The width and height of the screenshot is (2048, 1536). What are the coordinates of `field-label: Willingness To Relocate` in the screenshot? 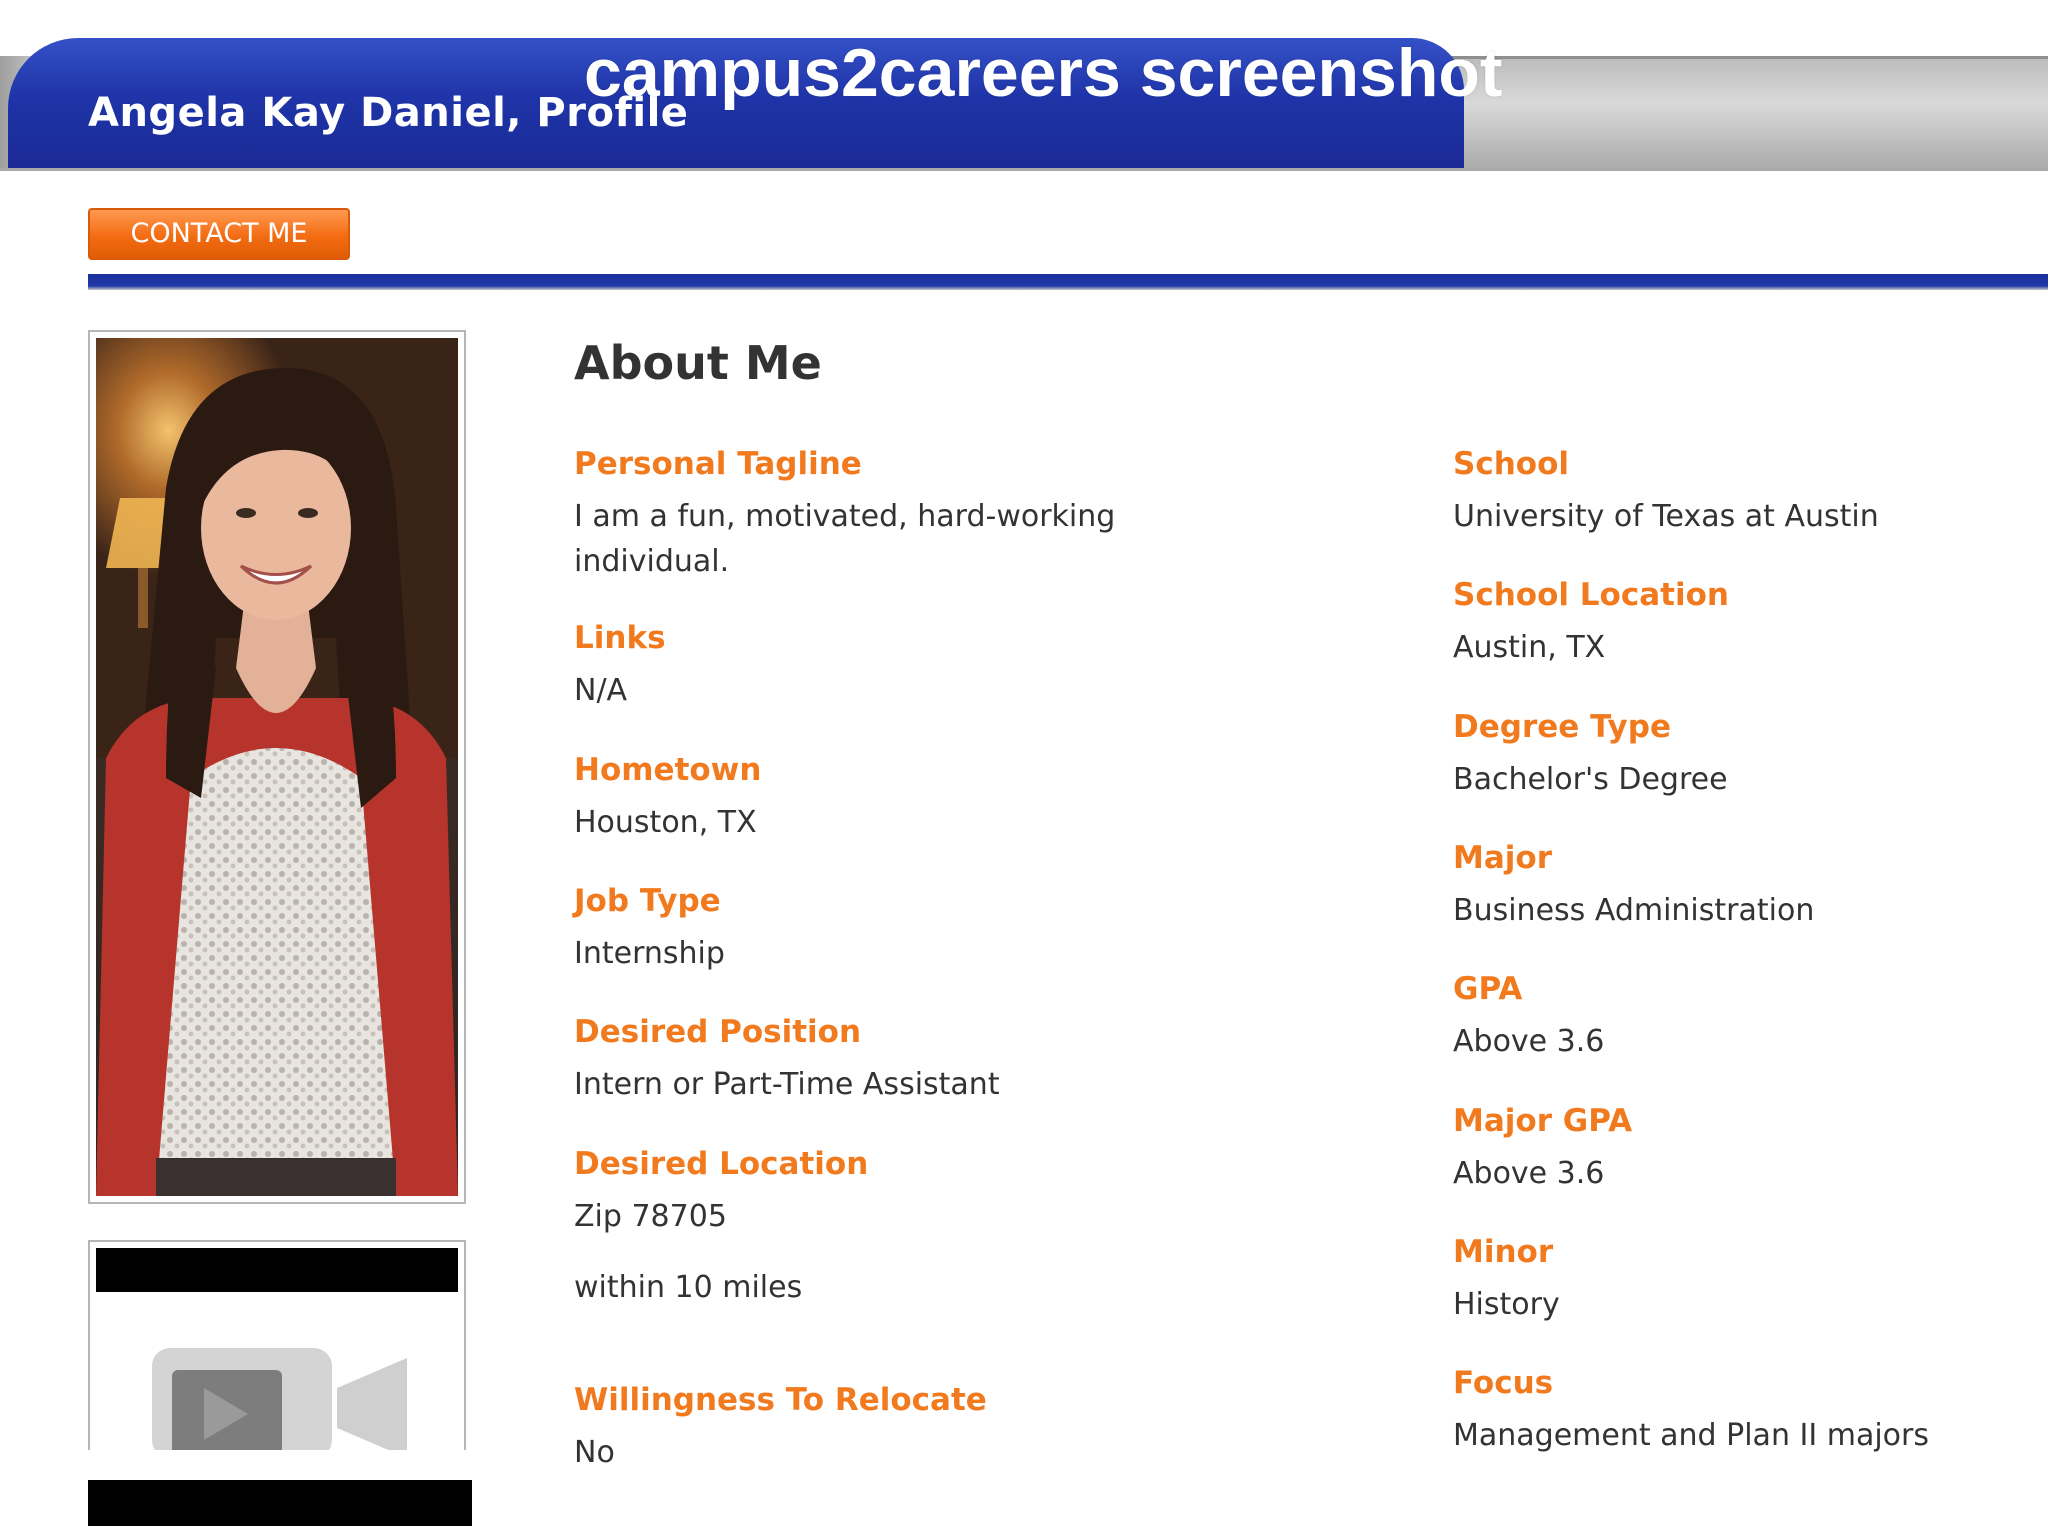 It's located at (780, 1400).